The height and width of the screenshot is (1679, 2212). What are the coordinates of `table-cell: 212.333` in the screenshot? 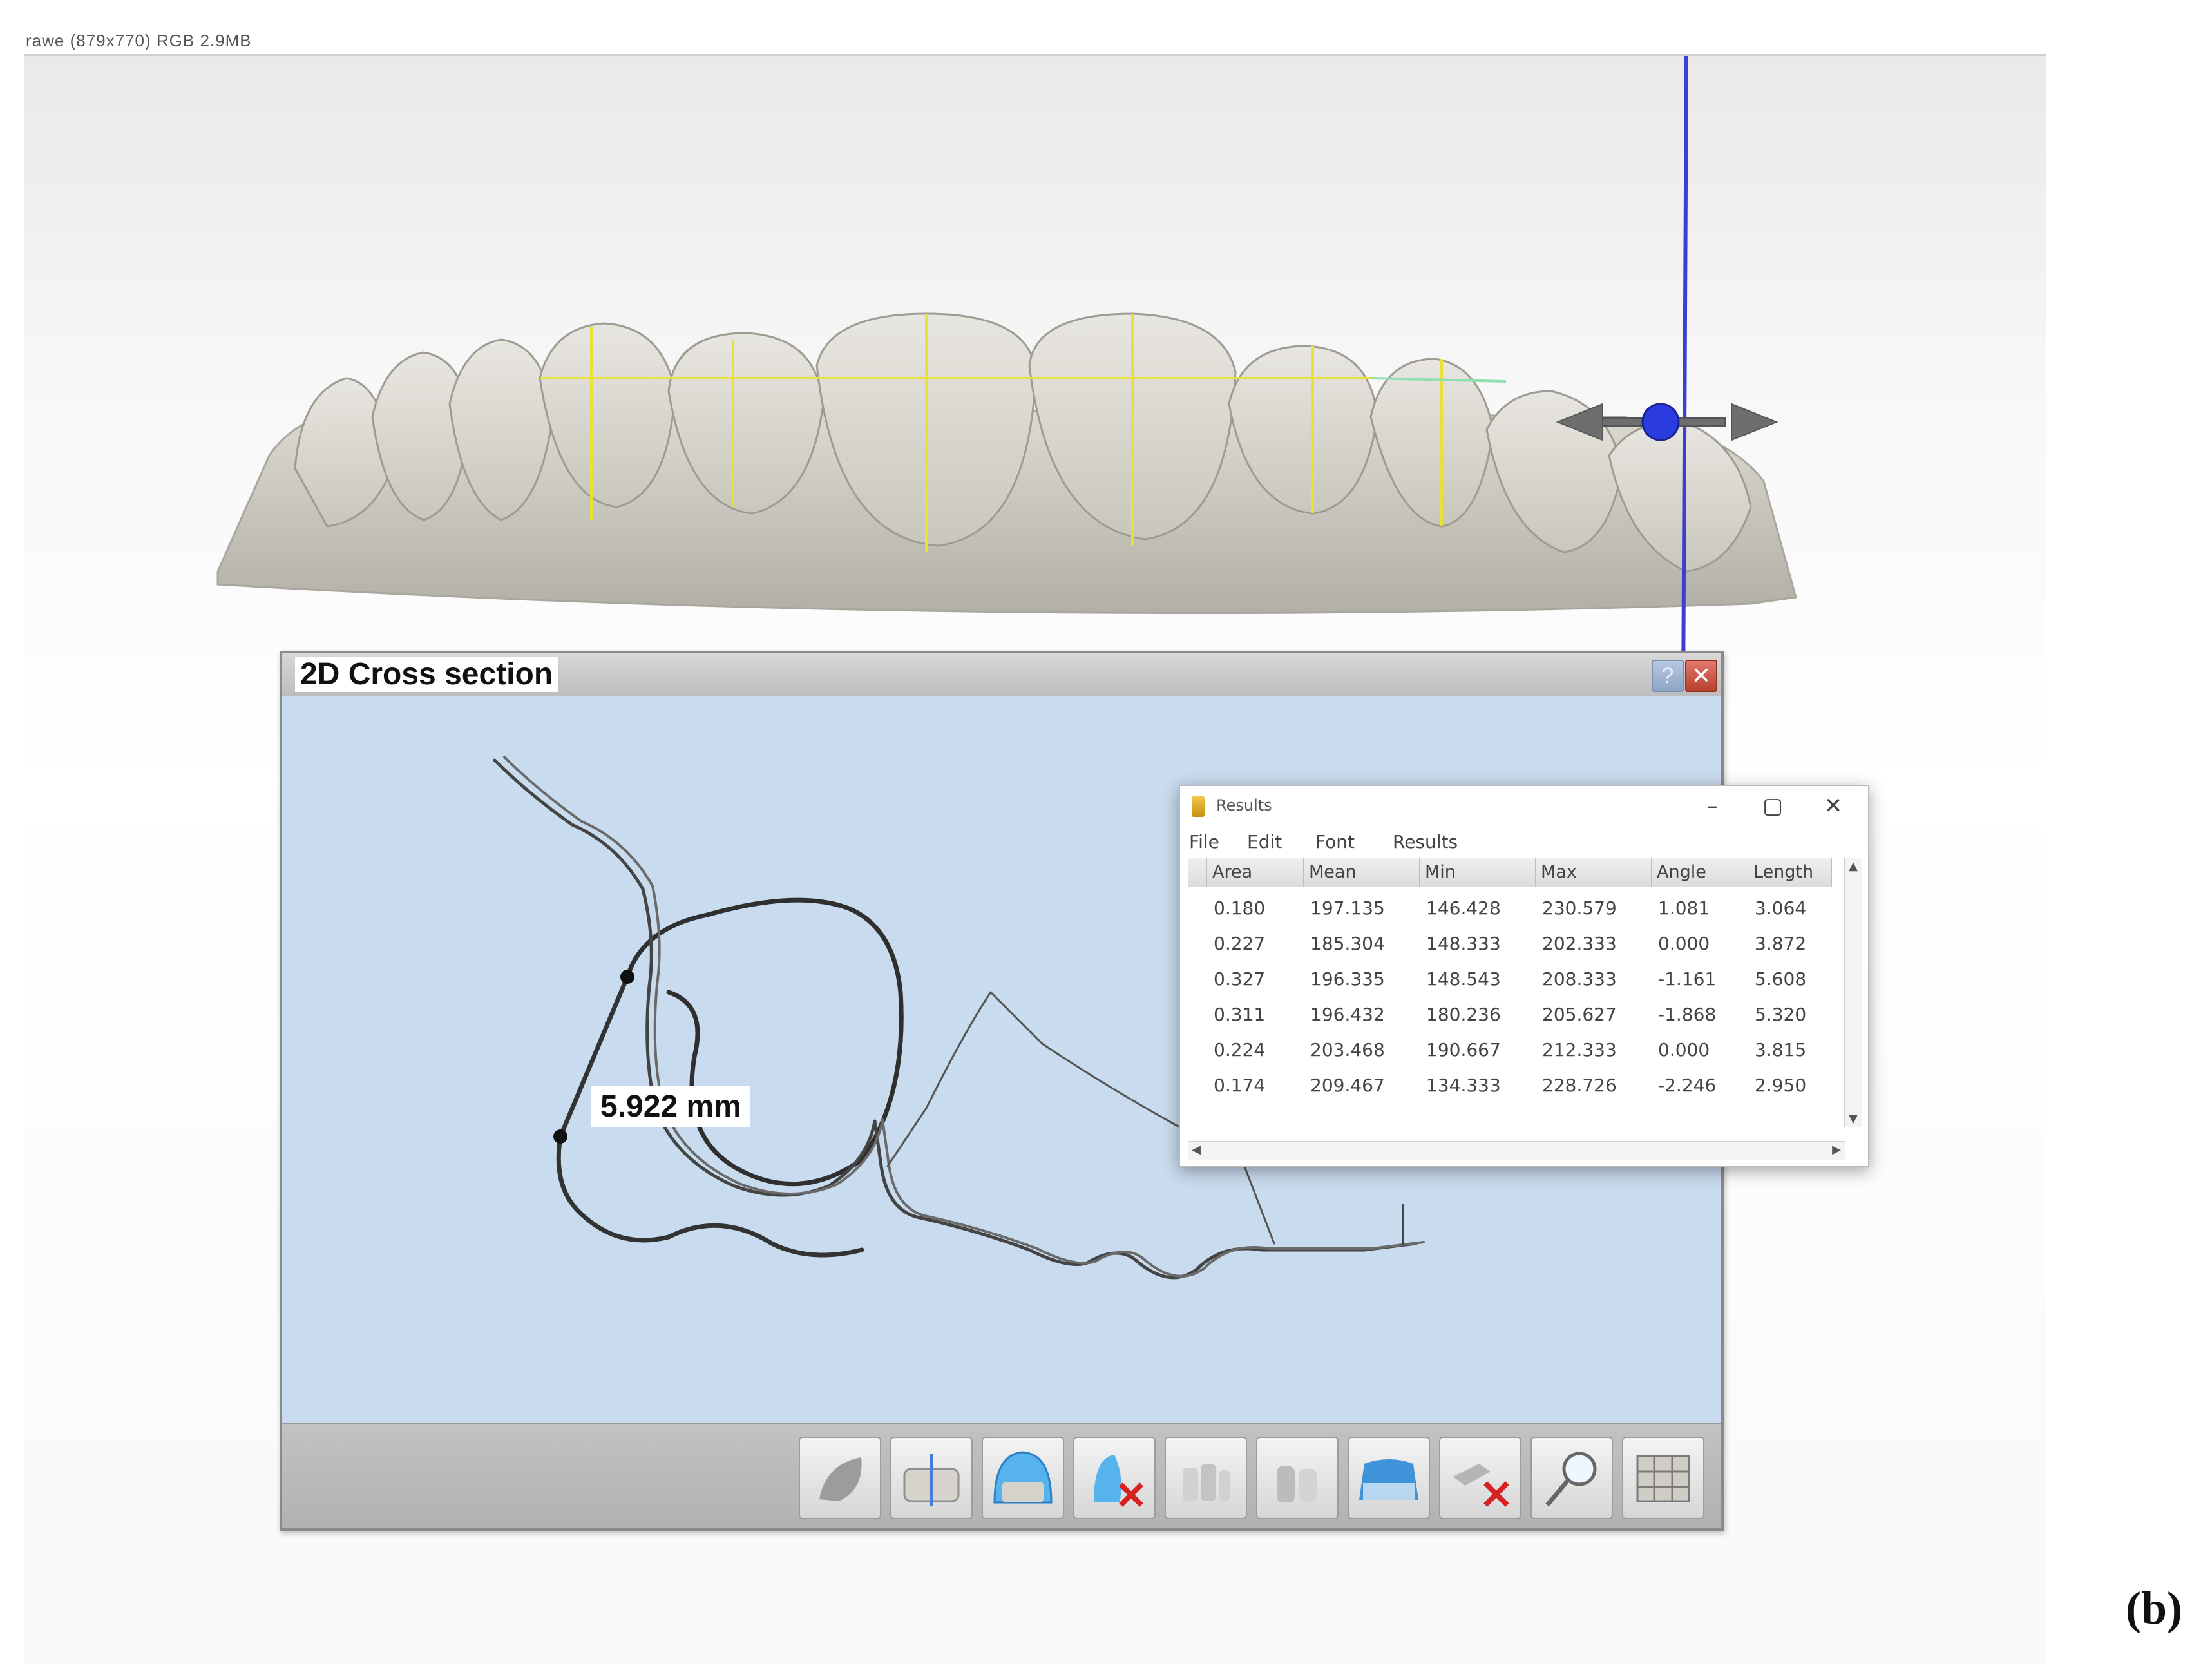 It's located at (1579, 1049).